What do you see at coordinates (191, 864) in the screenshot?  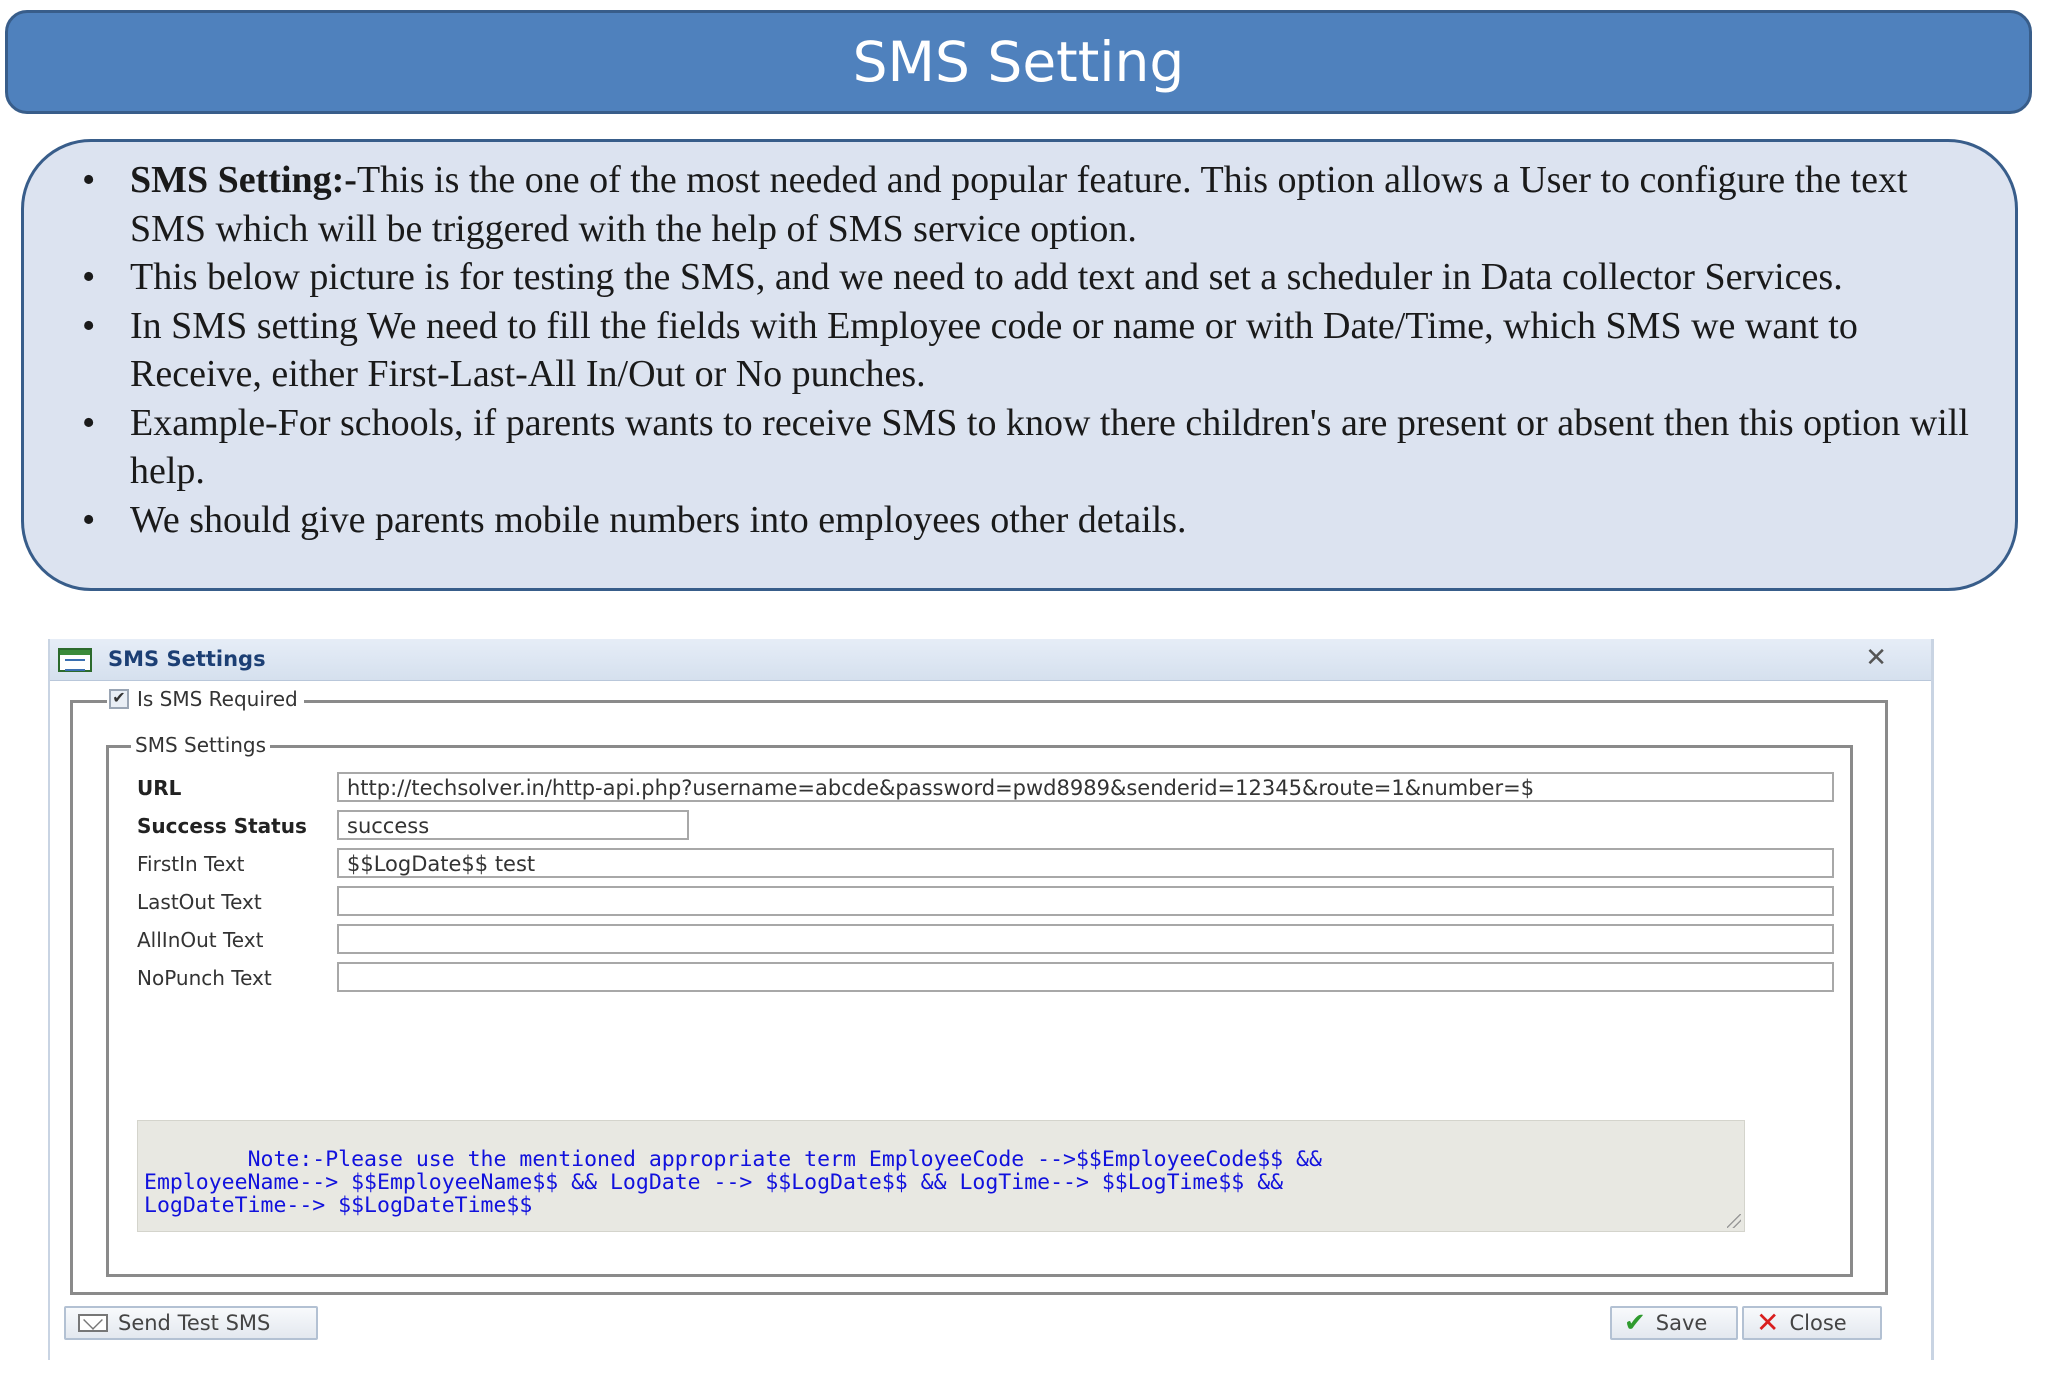 I see `firstin-text-label: FirstIn Text` at bounding box center [191, 864].